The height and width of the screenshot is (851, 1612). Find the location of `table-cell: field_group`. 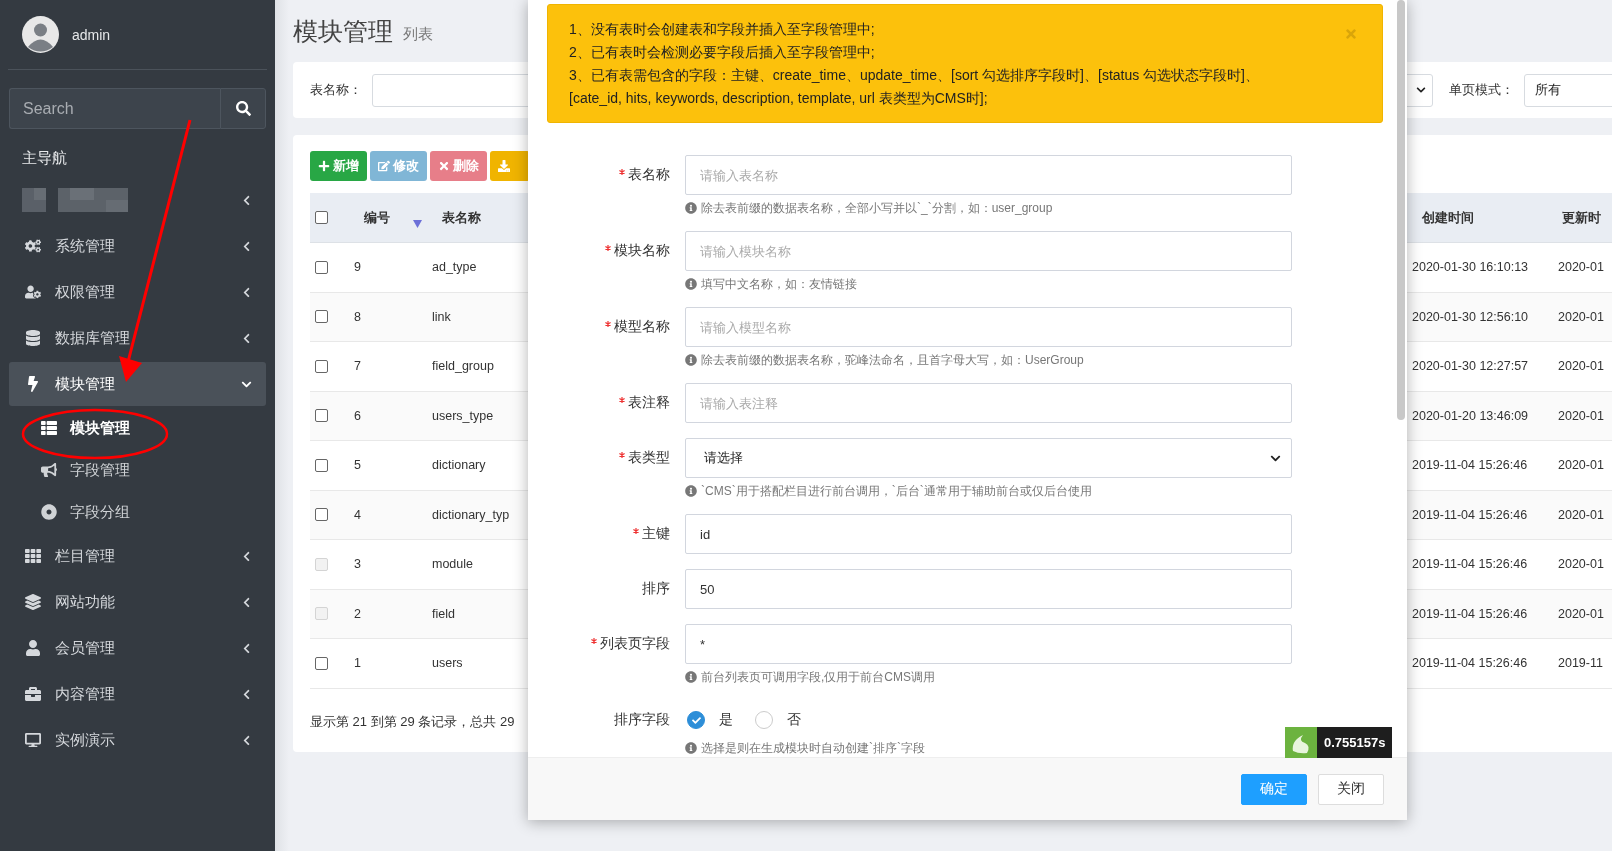

table-cell: field_group is located at coordinates (463, 366).